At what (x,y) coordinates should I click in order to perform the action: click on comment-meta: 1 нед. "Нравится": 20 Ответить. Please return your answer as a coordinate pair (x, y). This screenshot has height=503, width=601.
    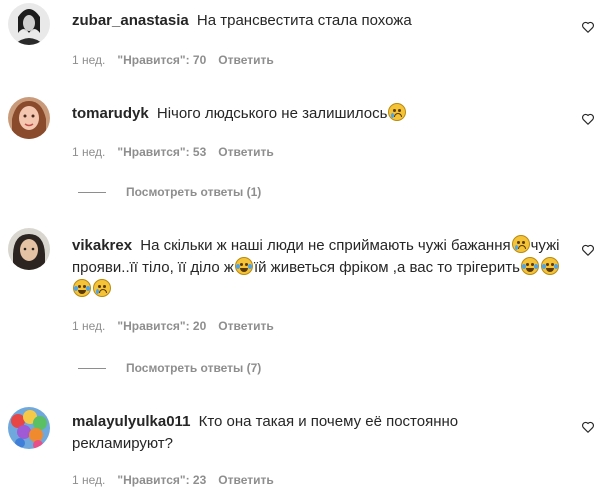
    Looking at the image, I should click on (173, 326).